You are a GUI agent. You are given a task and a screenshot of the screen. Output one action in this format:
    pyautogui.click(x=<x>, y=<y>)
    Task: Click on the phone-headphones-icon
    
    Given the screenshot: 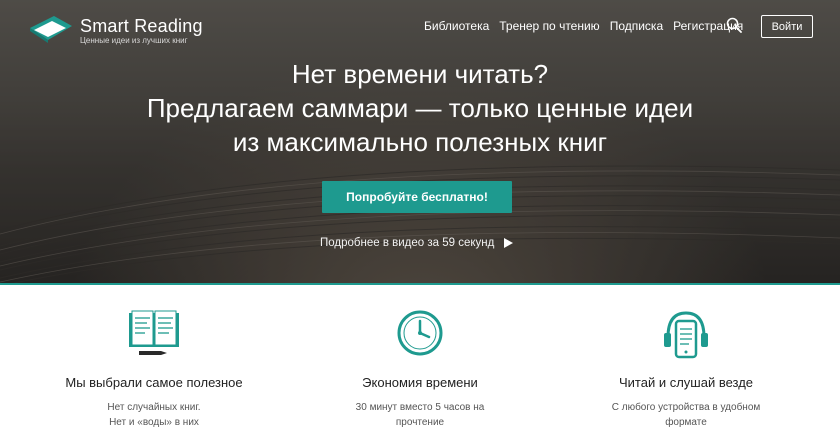 What is the action you would take?
    pyautogui.click(x=686, y=335)
    